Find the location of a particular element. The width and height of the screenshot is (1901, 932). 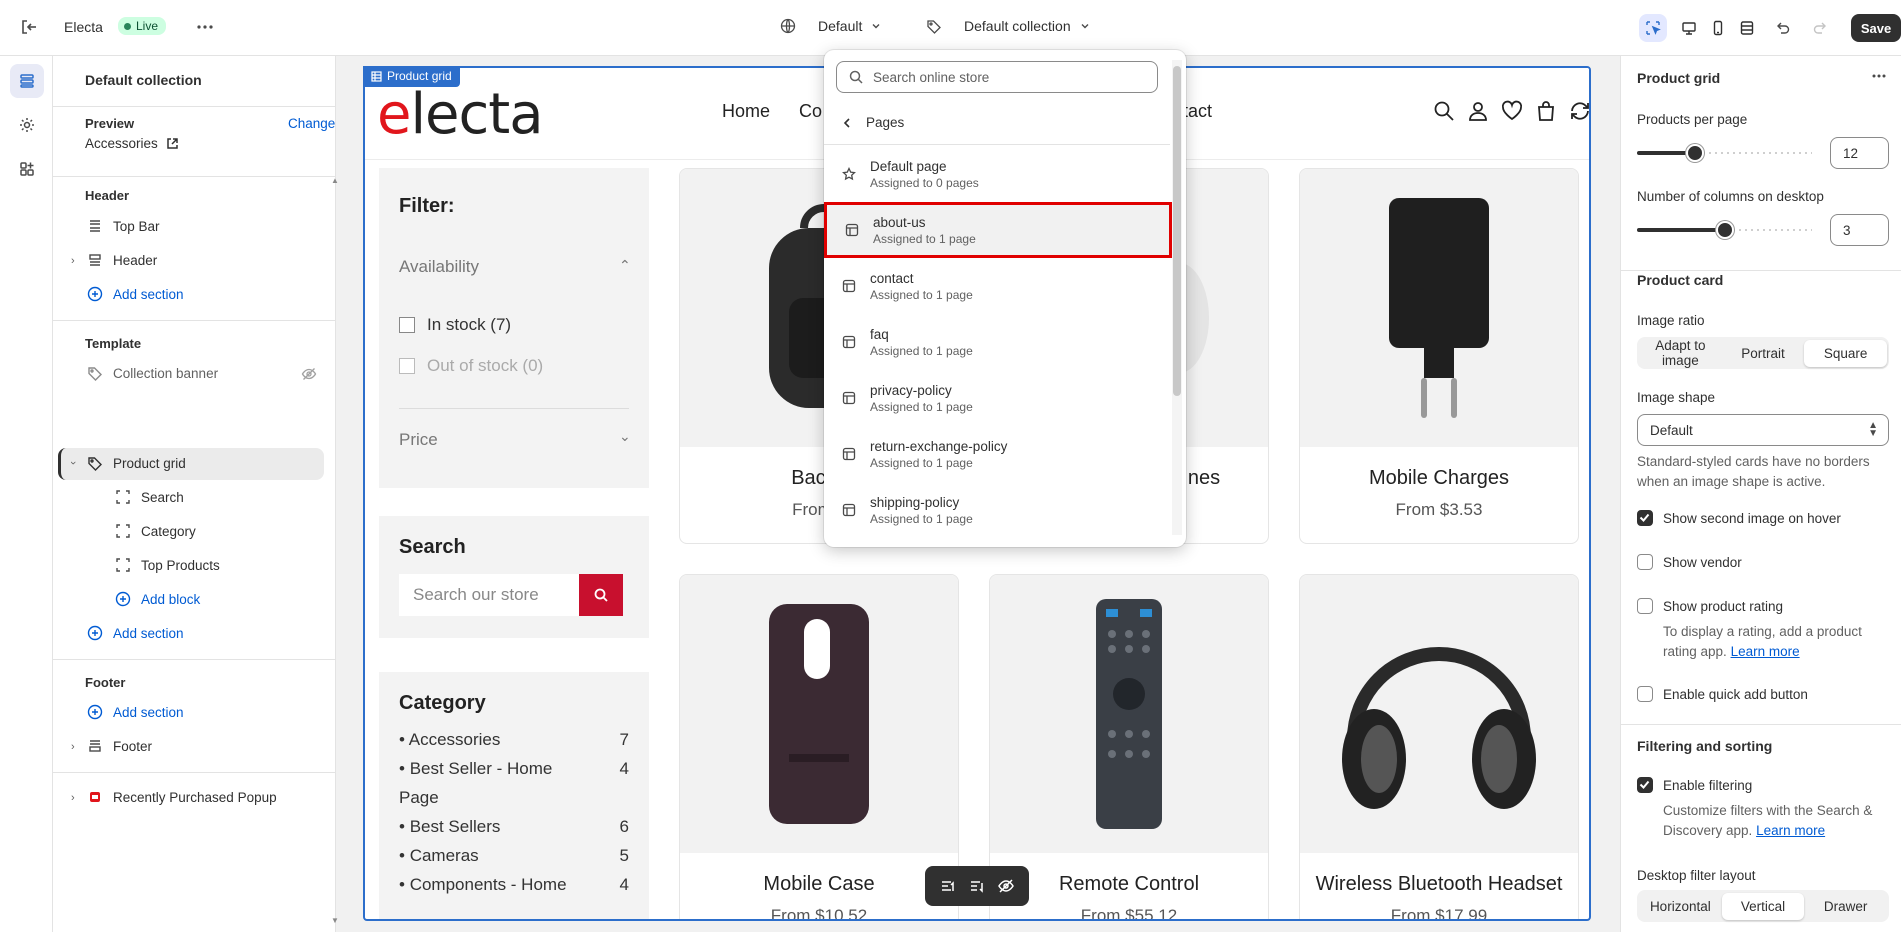

out-of-stock-filter: Out of stock (0) is located at coordinates (471, 366).